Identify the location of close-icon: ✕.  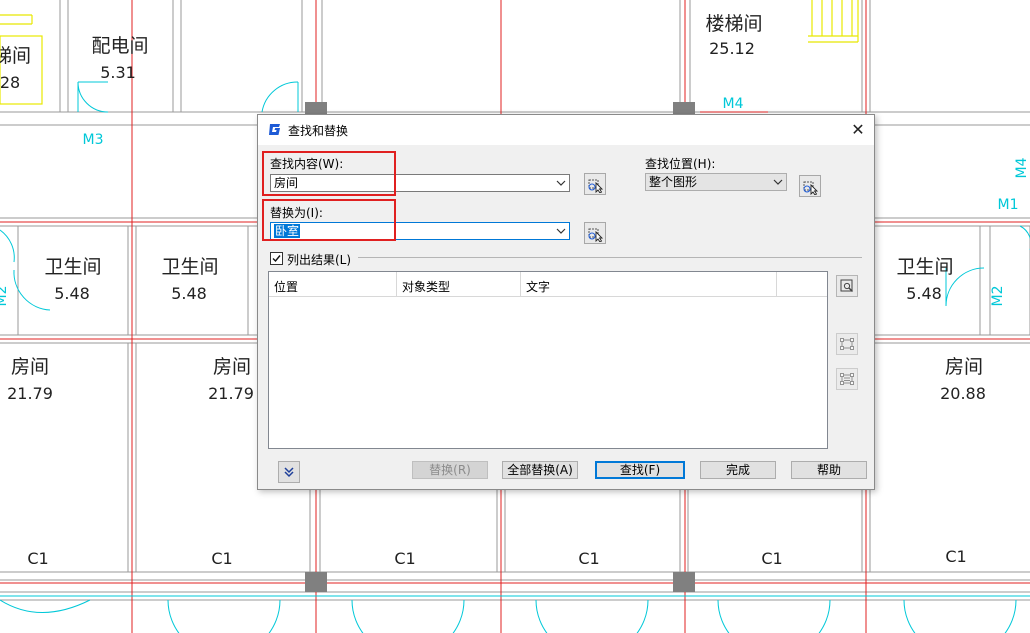
(858, 129).